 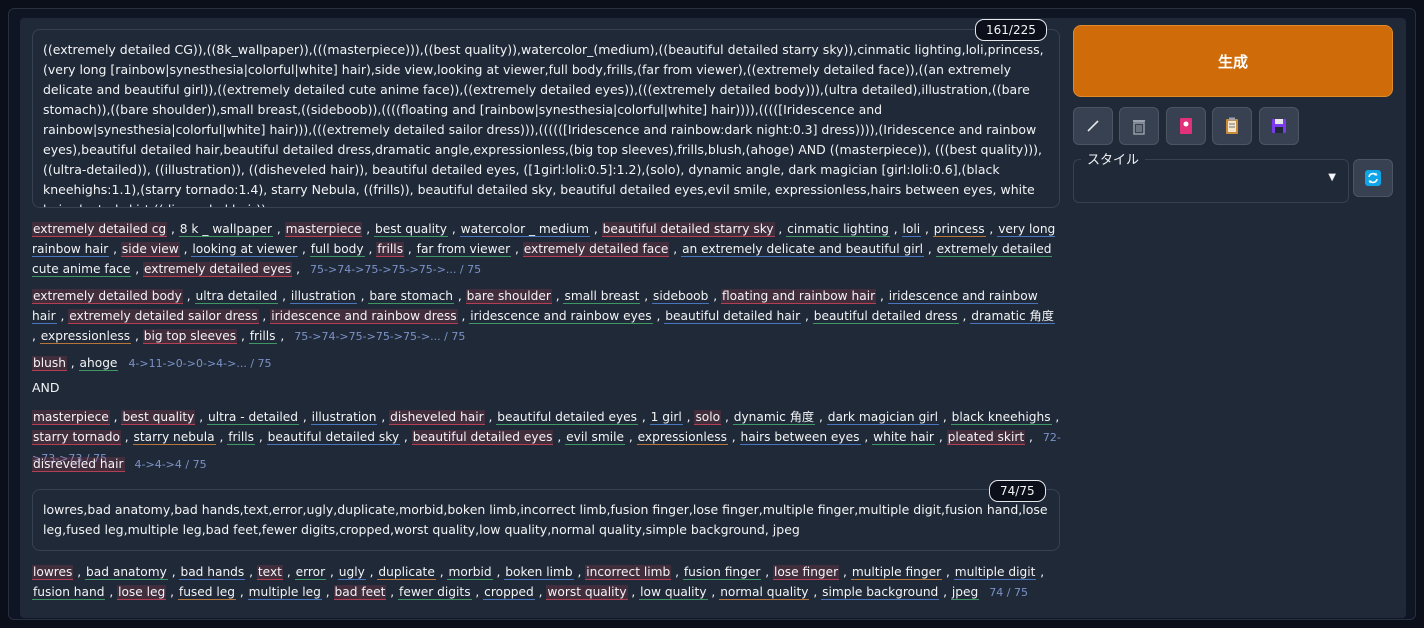 What do you see at coordinates (98, 363) in the screenshot?
I see `token: ahoge` at bounding box center [98, 363].